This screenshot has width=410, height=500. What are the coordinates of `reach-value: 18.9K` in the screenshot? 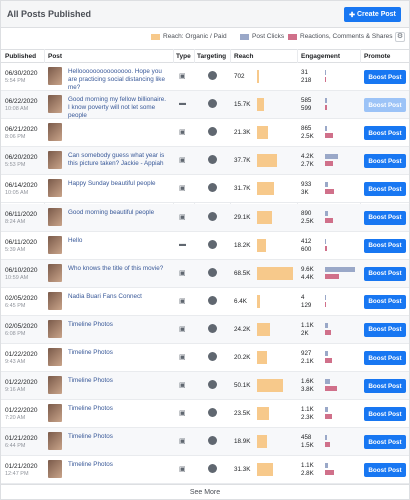 It's located at (242, 442).